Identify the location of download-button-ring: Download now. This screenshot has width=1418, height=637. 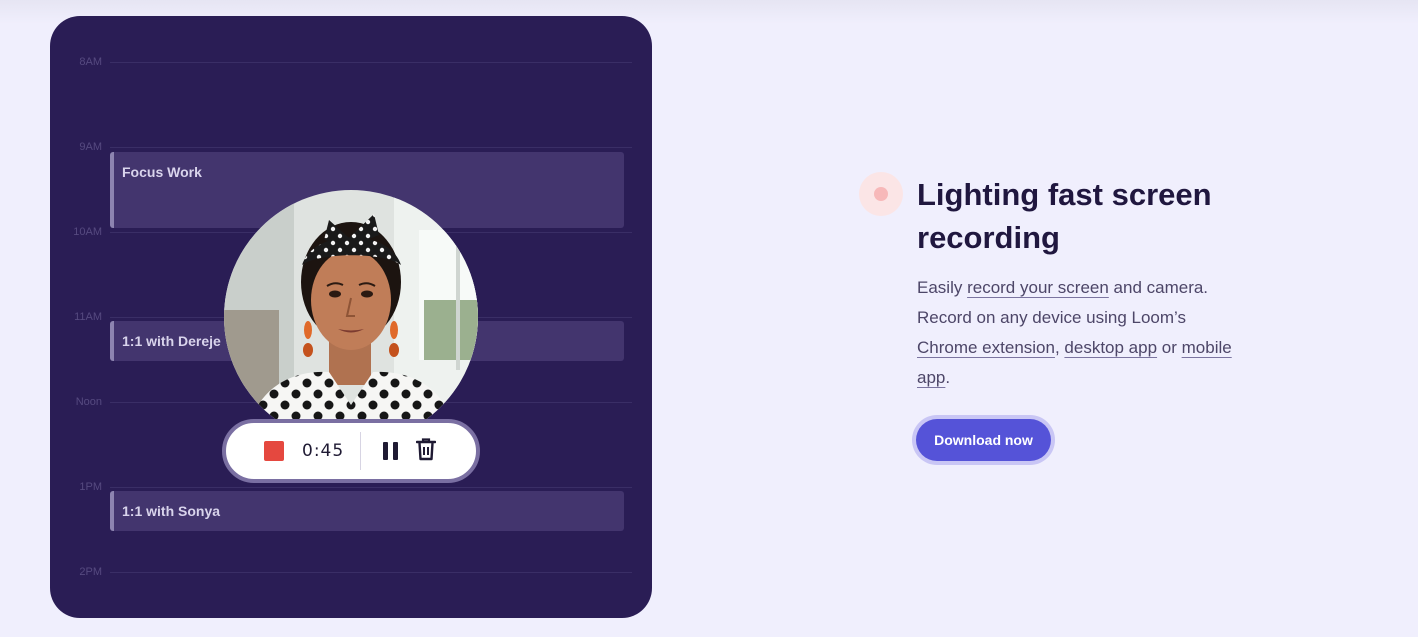
(983, 440).